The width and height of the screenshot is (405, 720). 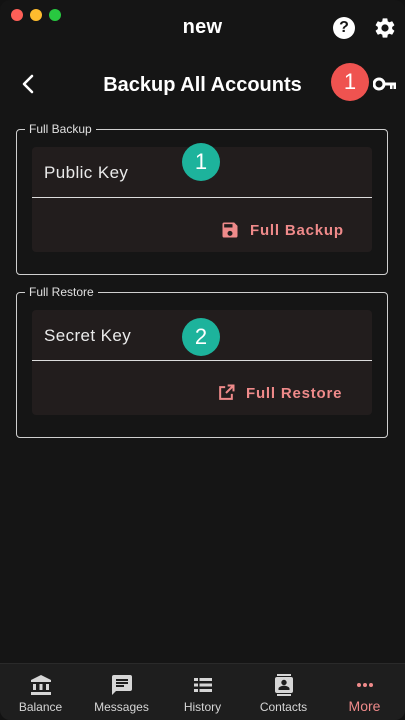 I want to click on bottom-navigation: Balance Messages History Contacts More, so click(x=202, y=691).